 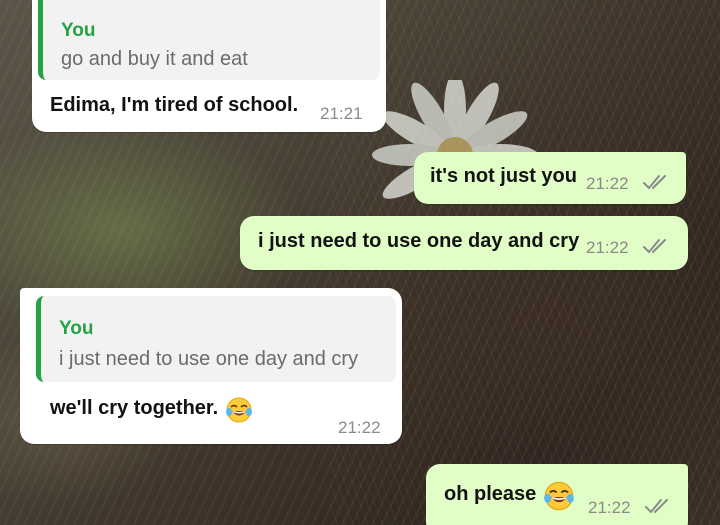 What do you see at coordinates (209, 40) in the screenshot?
I see `quoted-reply: You go and buy it and eat` at bounding box center [209, 40].